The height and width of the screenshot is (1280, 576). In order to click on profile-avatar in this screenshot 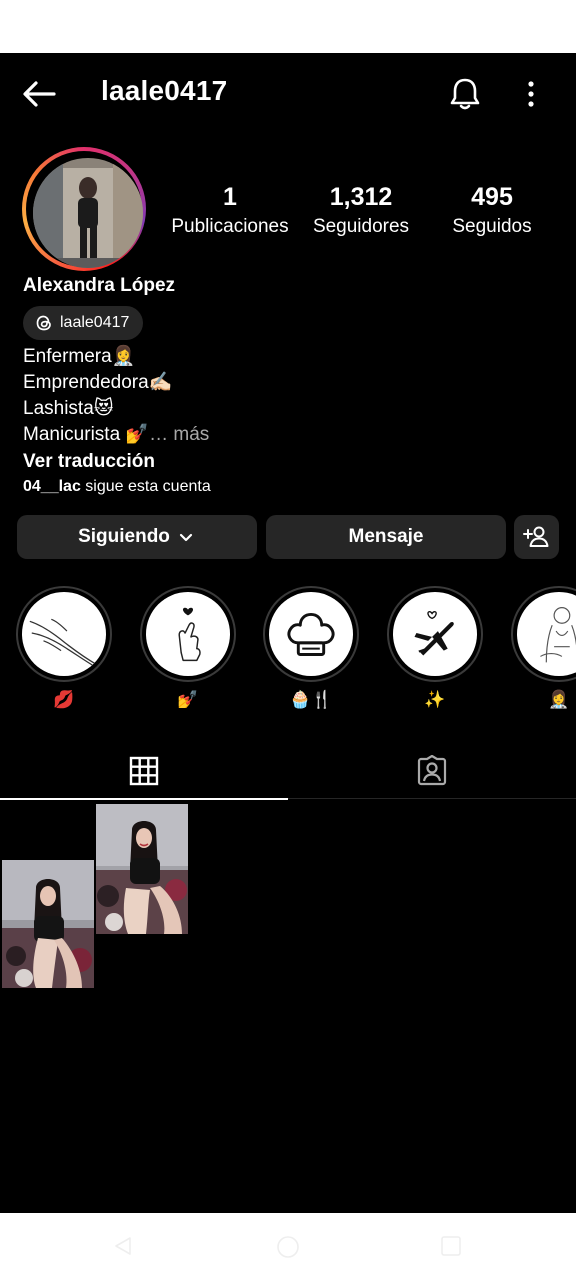, I will do `click(84, 209)`.